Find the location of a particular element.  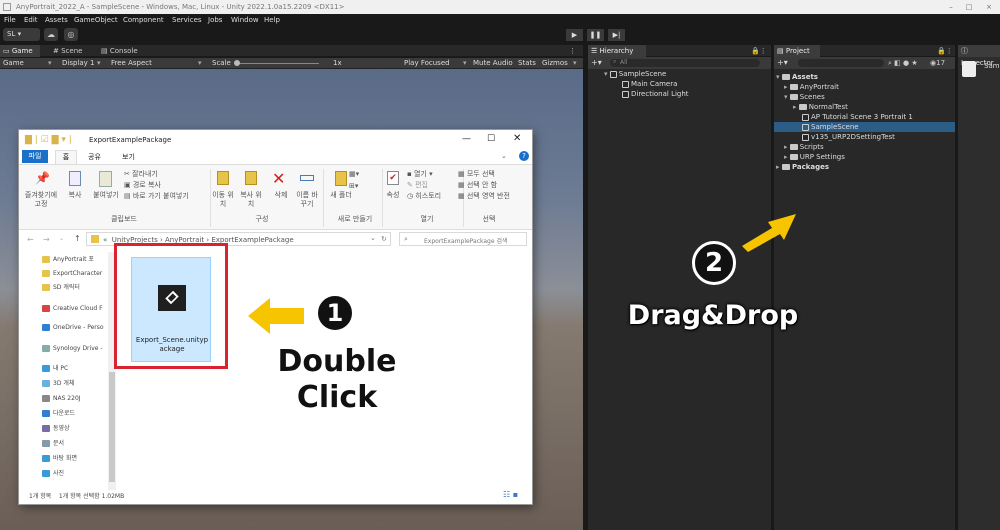

ribbon-tab-view: 보기 is located at coordinates (128, 157).